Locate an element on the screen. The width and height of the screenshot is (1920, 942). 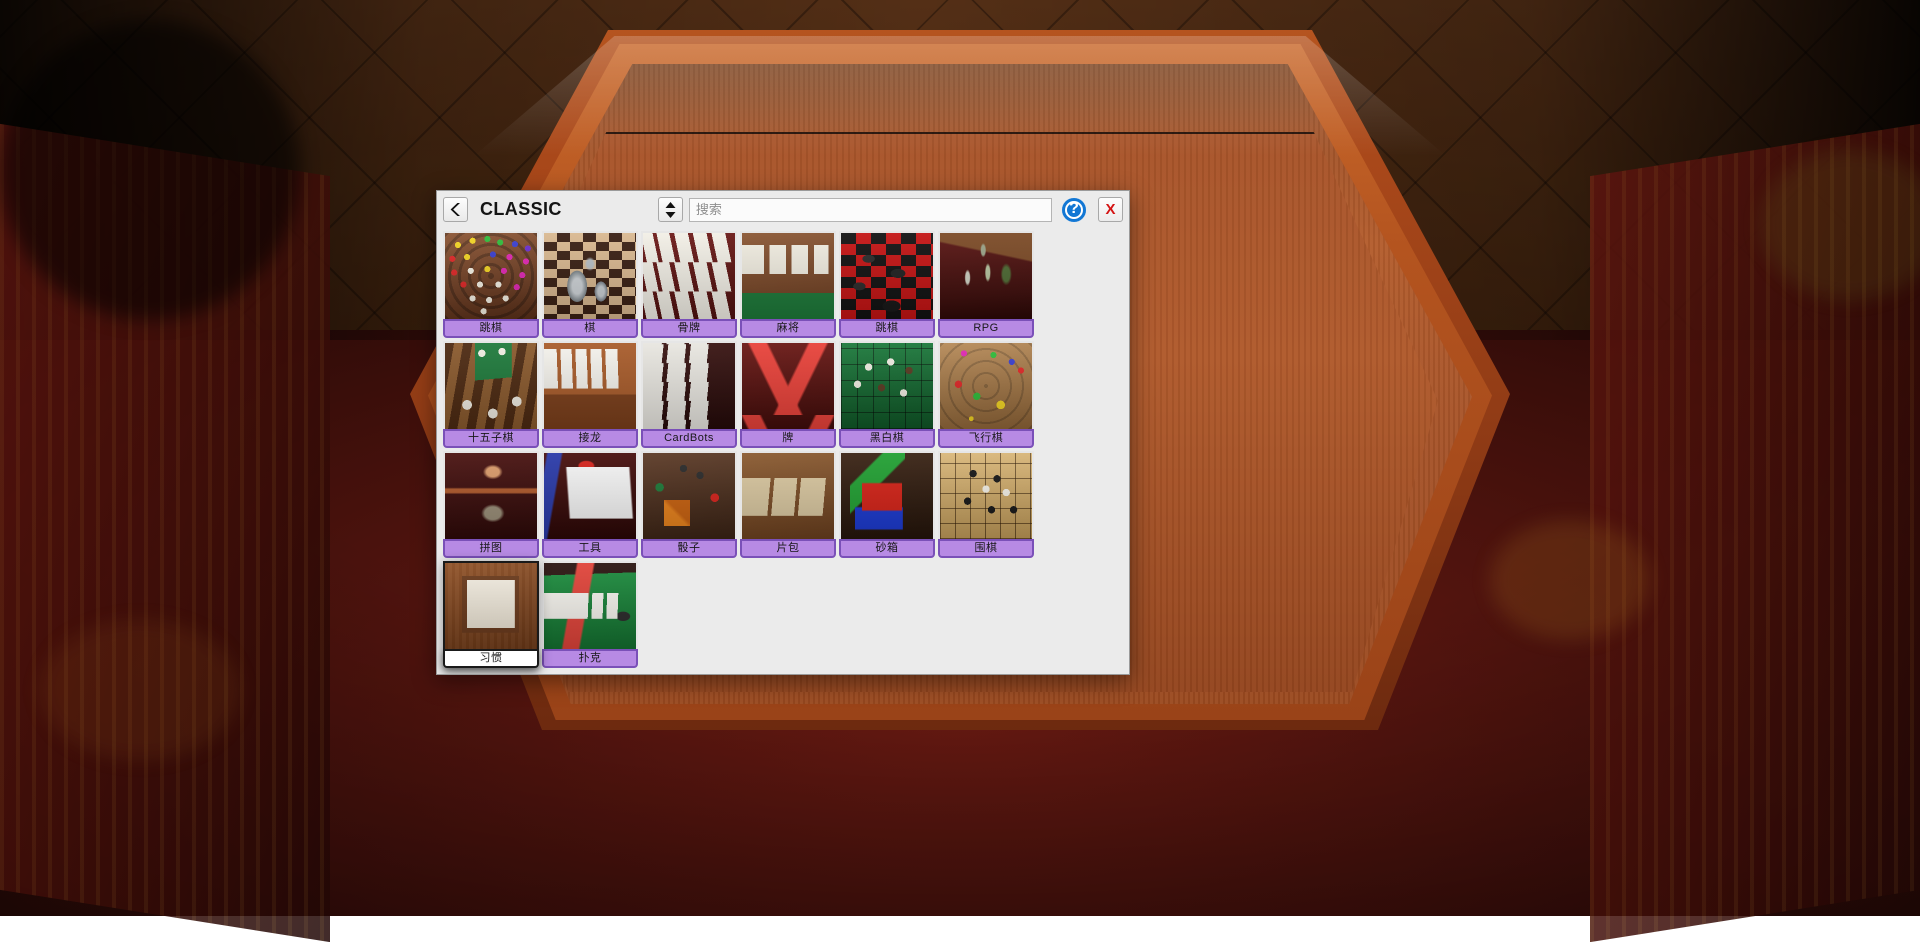
game-tile: 棋 is located at coordinates (590, 284).